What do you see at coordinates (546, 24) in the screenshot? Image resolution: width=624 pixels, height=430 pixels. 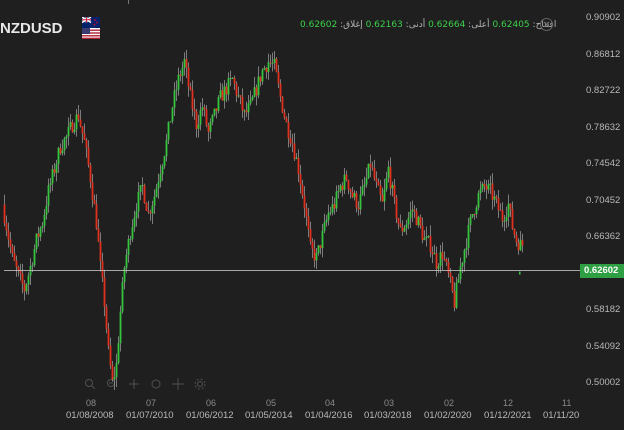 I see `close-icon` at bounding box center [546, 24].